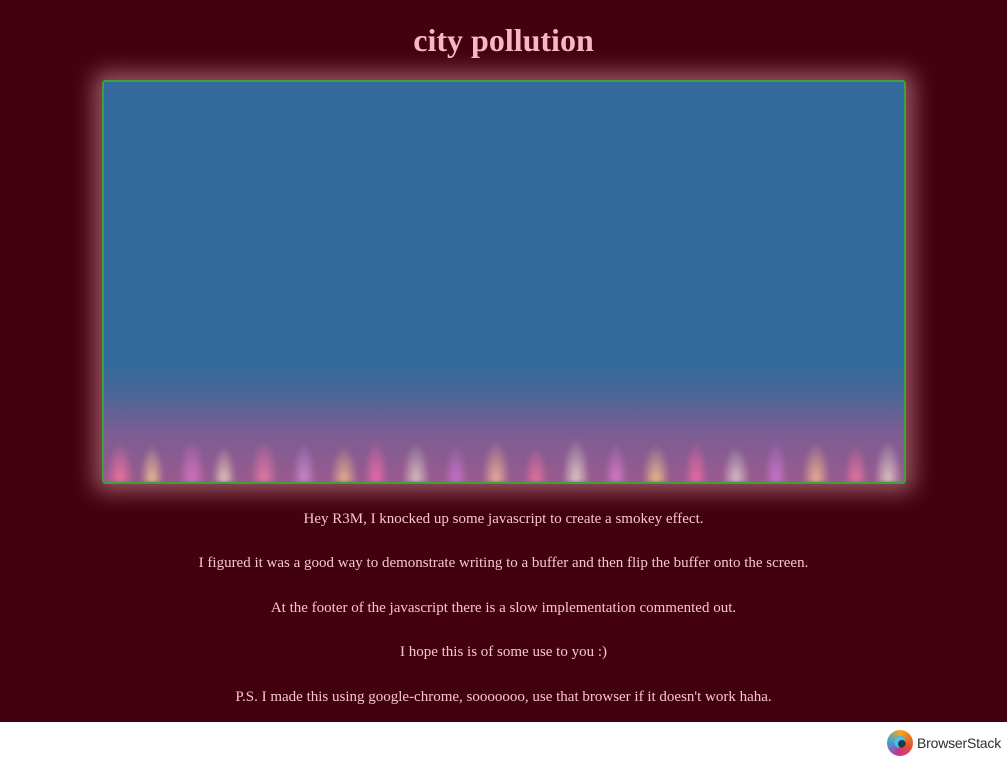  Describe the element at coordinates (503, 40) in the screenshot. I see `page-title: city pollution` at that location.